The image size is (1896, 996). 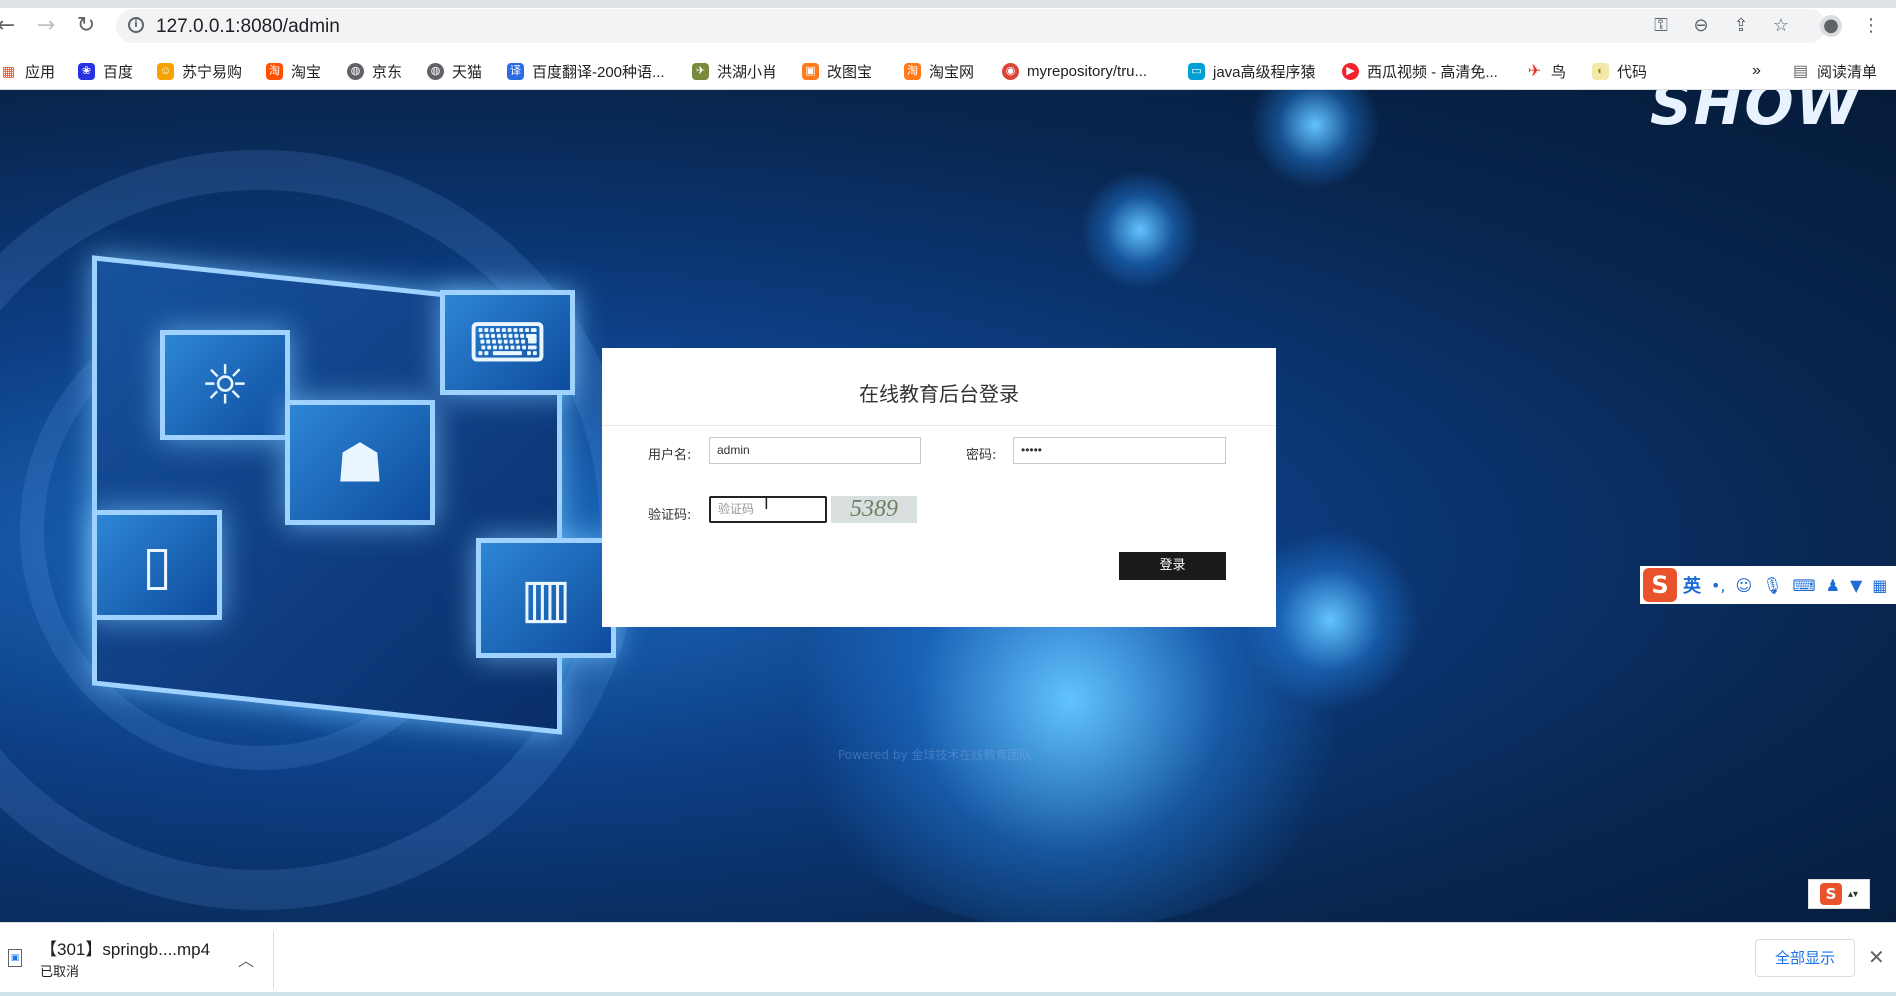 What do you see at coordinates (1831, 26) in the screenshot?
I see `profile-icon: ●` at bounding box center [1831, 26].